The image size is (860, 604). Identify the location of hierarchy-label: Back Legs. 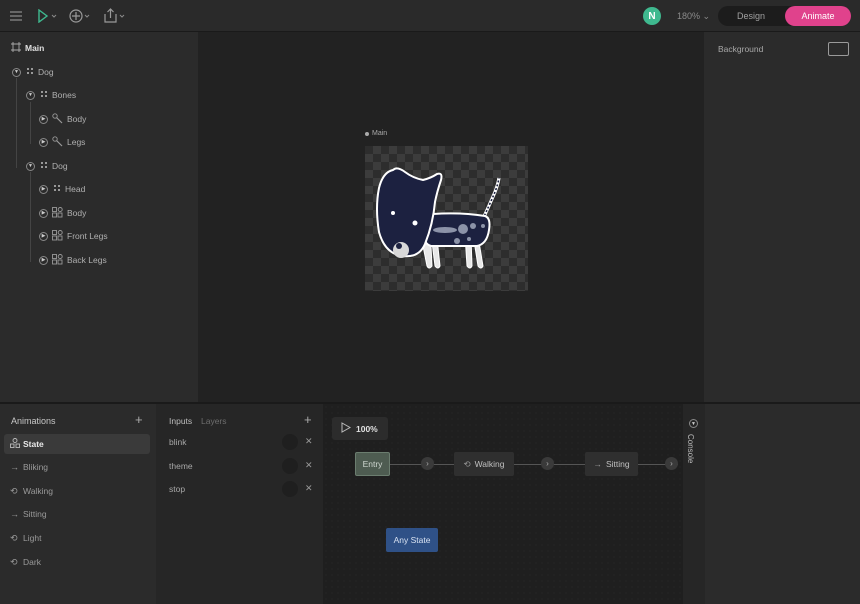
(87, 260).